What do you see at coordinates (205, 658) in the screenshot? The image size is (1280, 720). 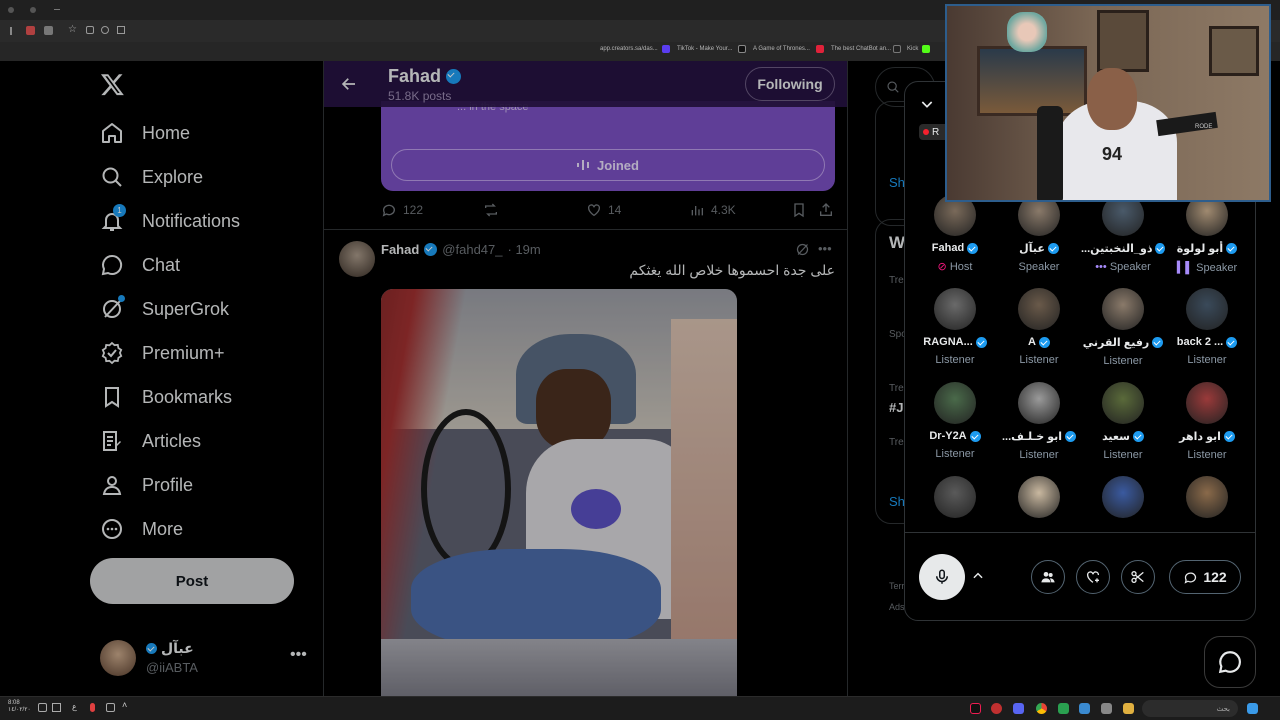 I see `account-switcher: عبآل @iiABTA •••` at bounding box center [205, 658].